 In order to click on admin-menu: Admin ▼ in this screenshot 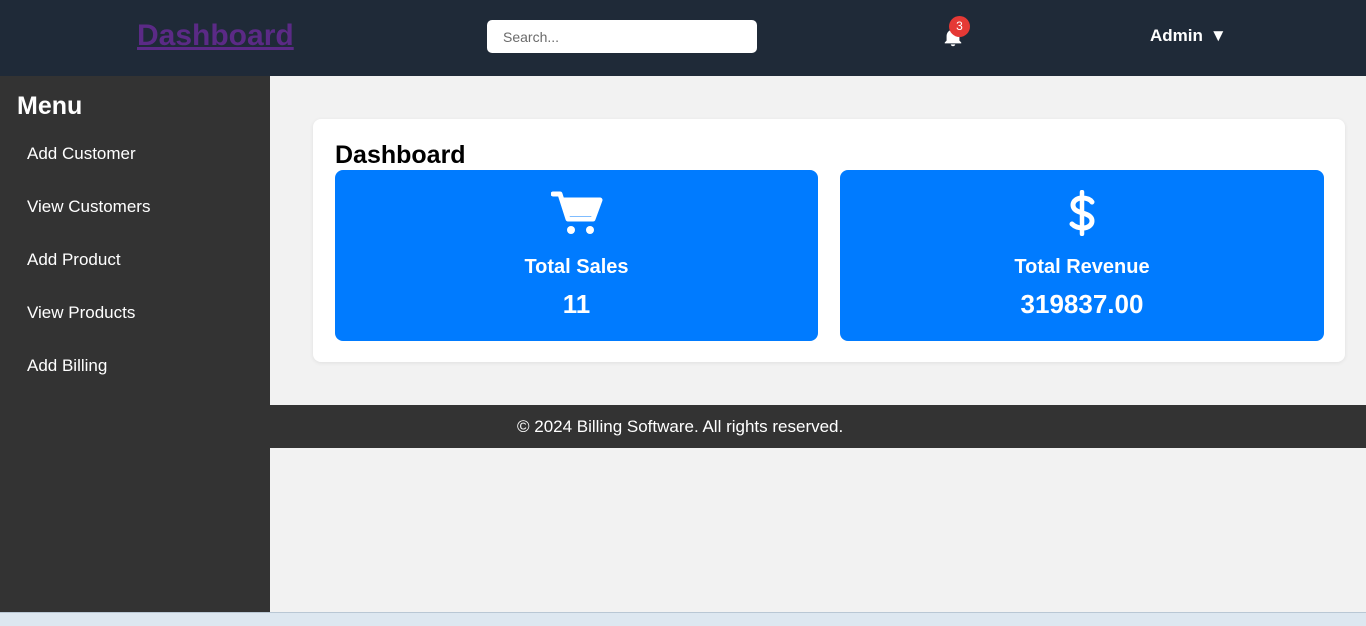, I will do `click(1188, 36)`.